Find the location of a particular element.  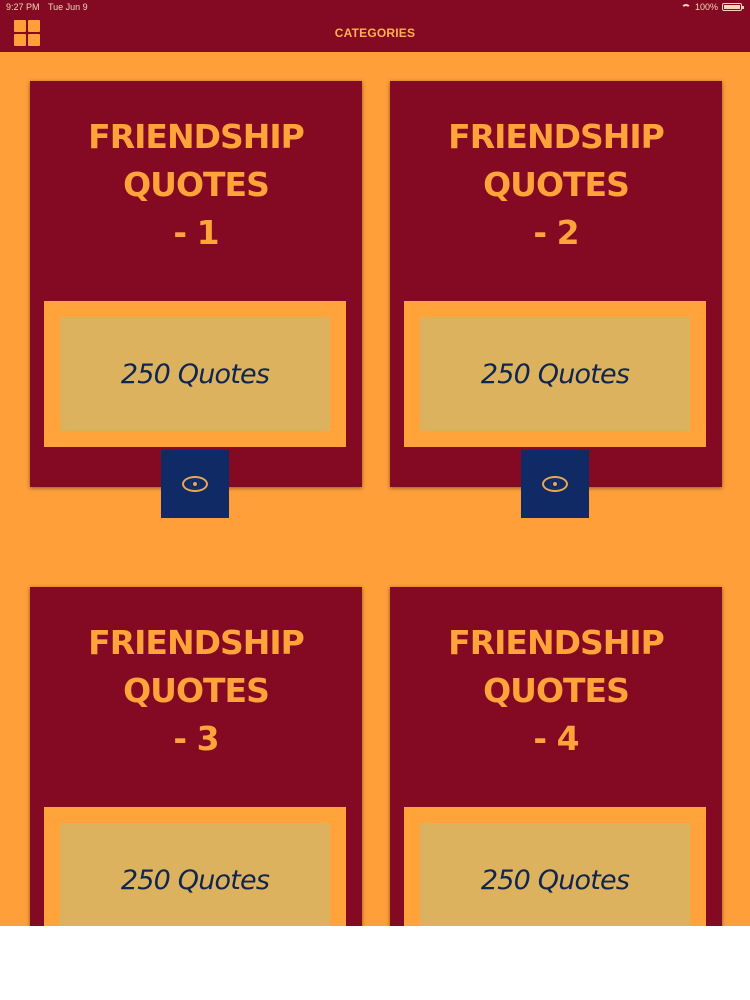

battery-icon is located at coordinates (733, 7).